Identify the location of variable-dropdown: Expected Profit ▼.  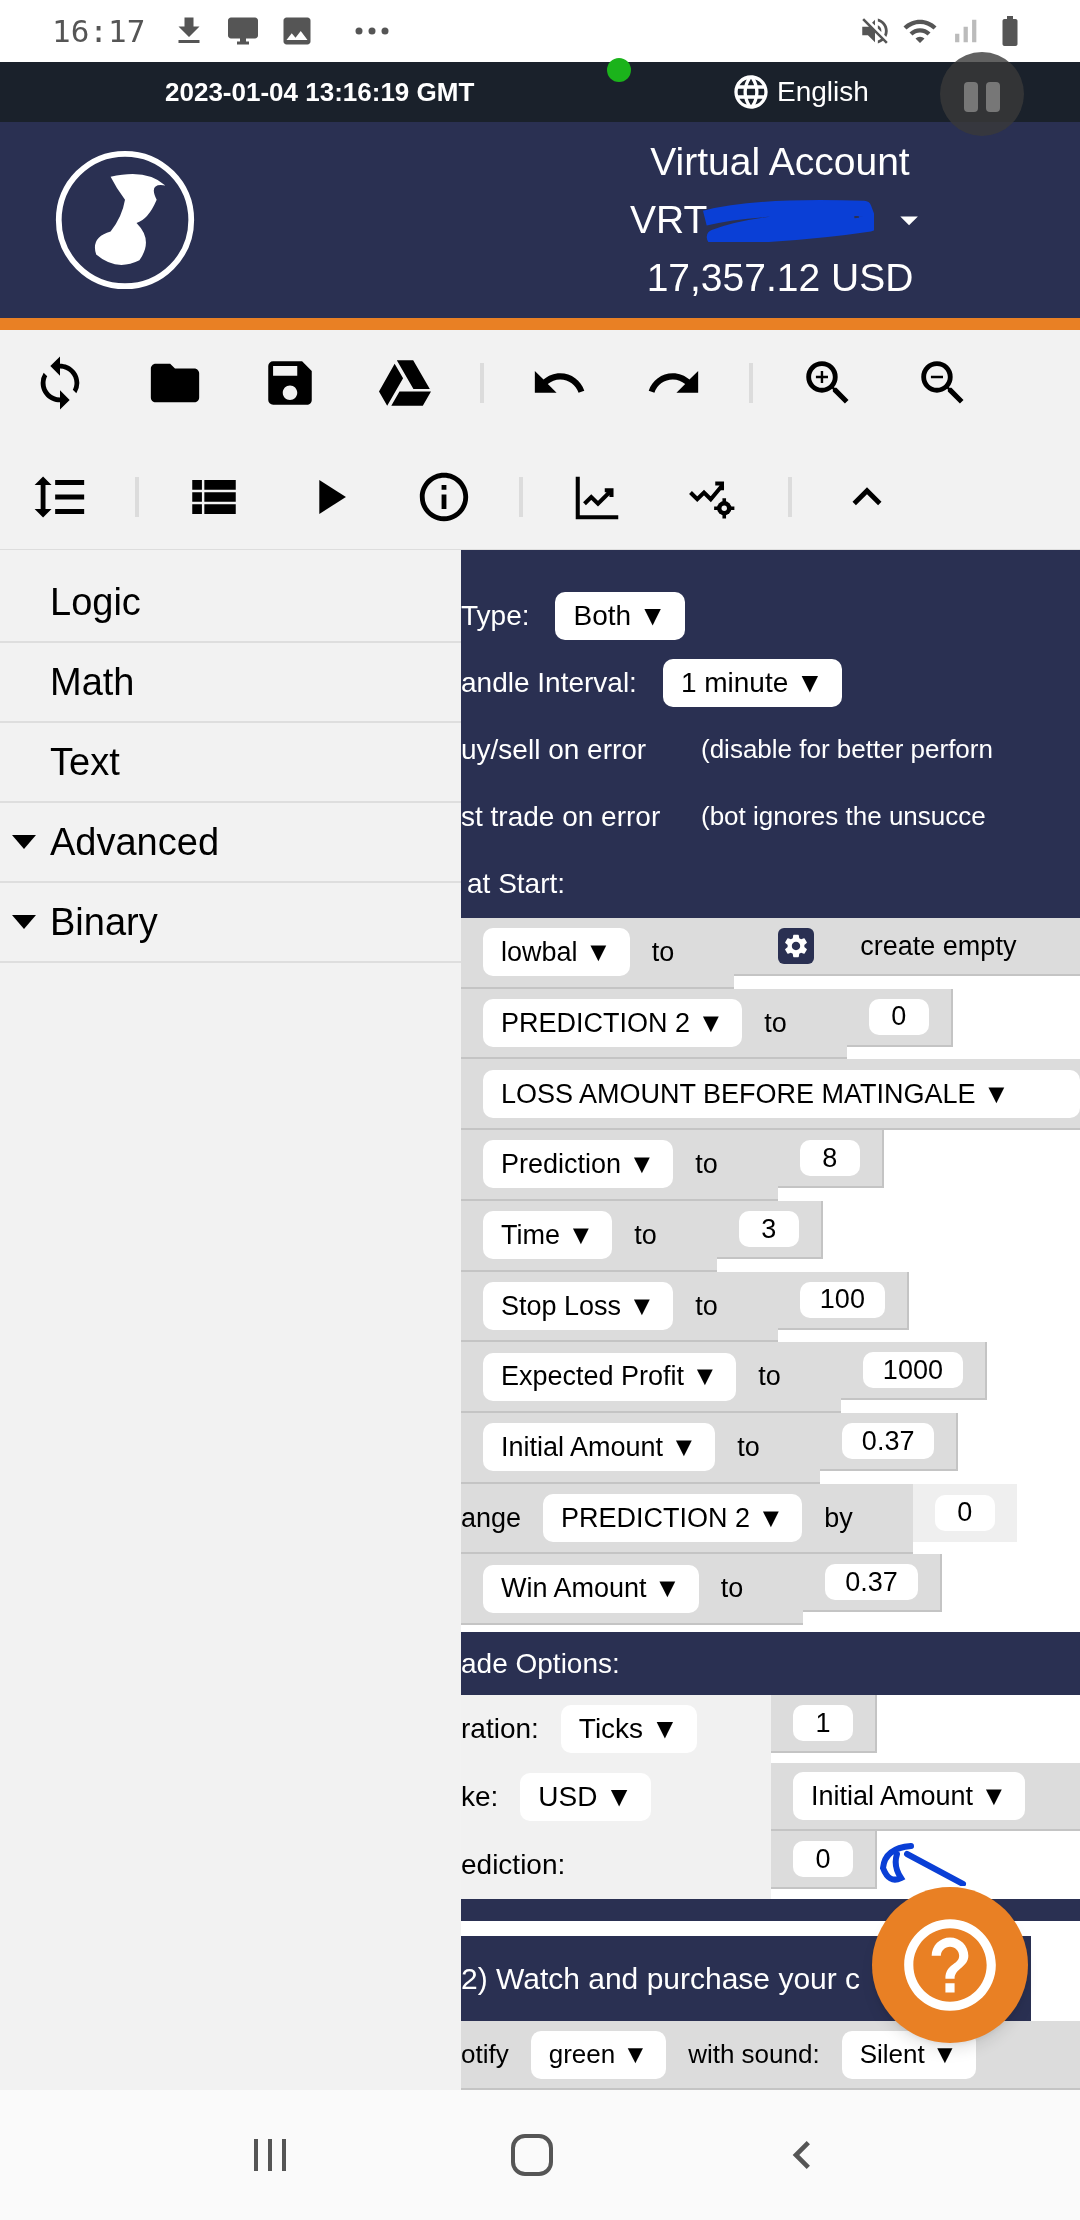
(610, 1376).